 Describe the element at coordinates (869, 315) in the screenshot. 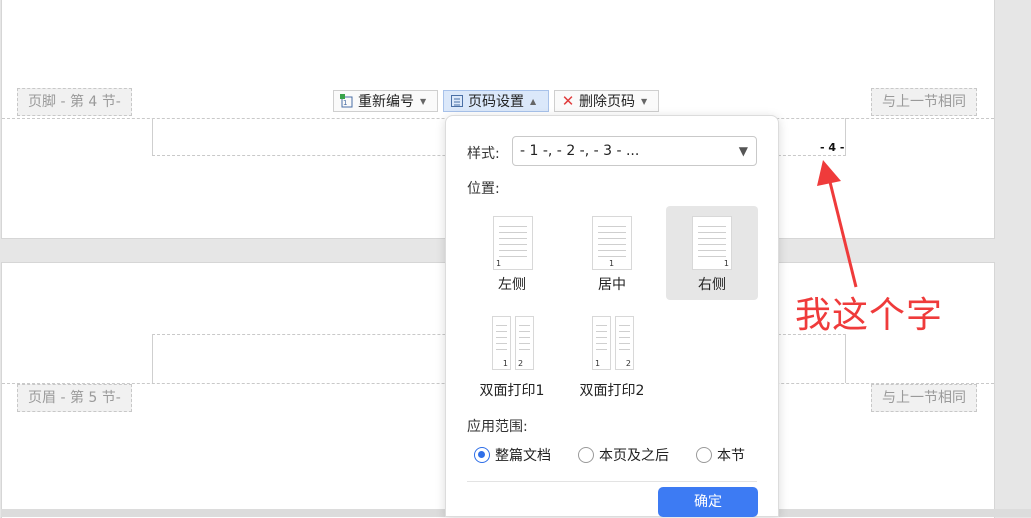

I see `annotation-text: 我这个字` at that location.